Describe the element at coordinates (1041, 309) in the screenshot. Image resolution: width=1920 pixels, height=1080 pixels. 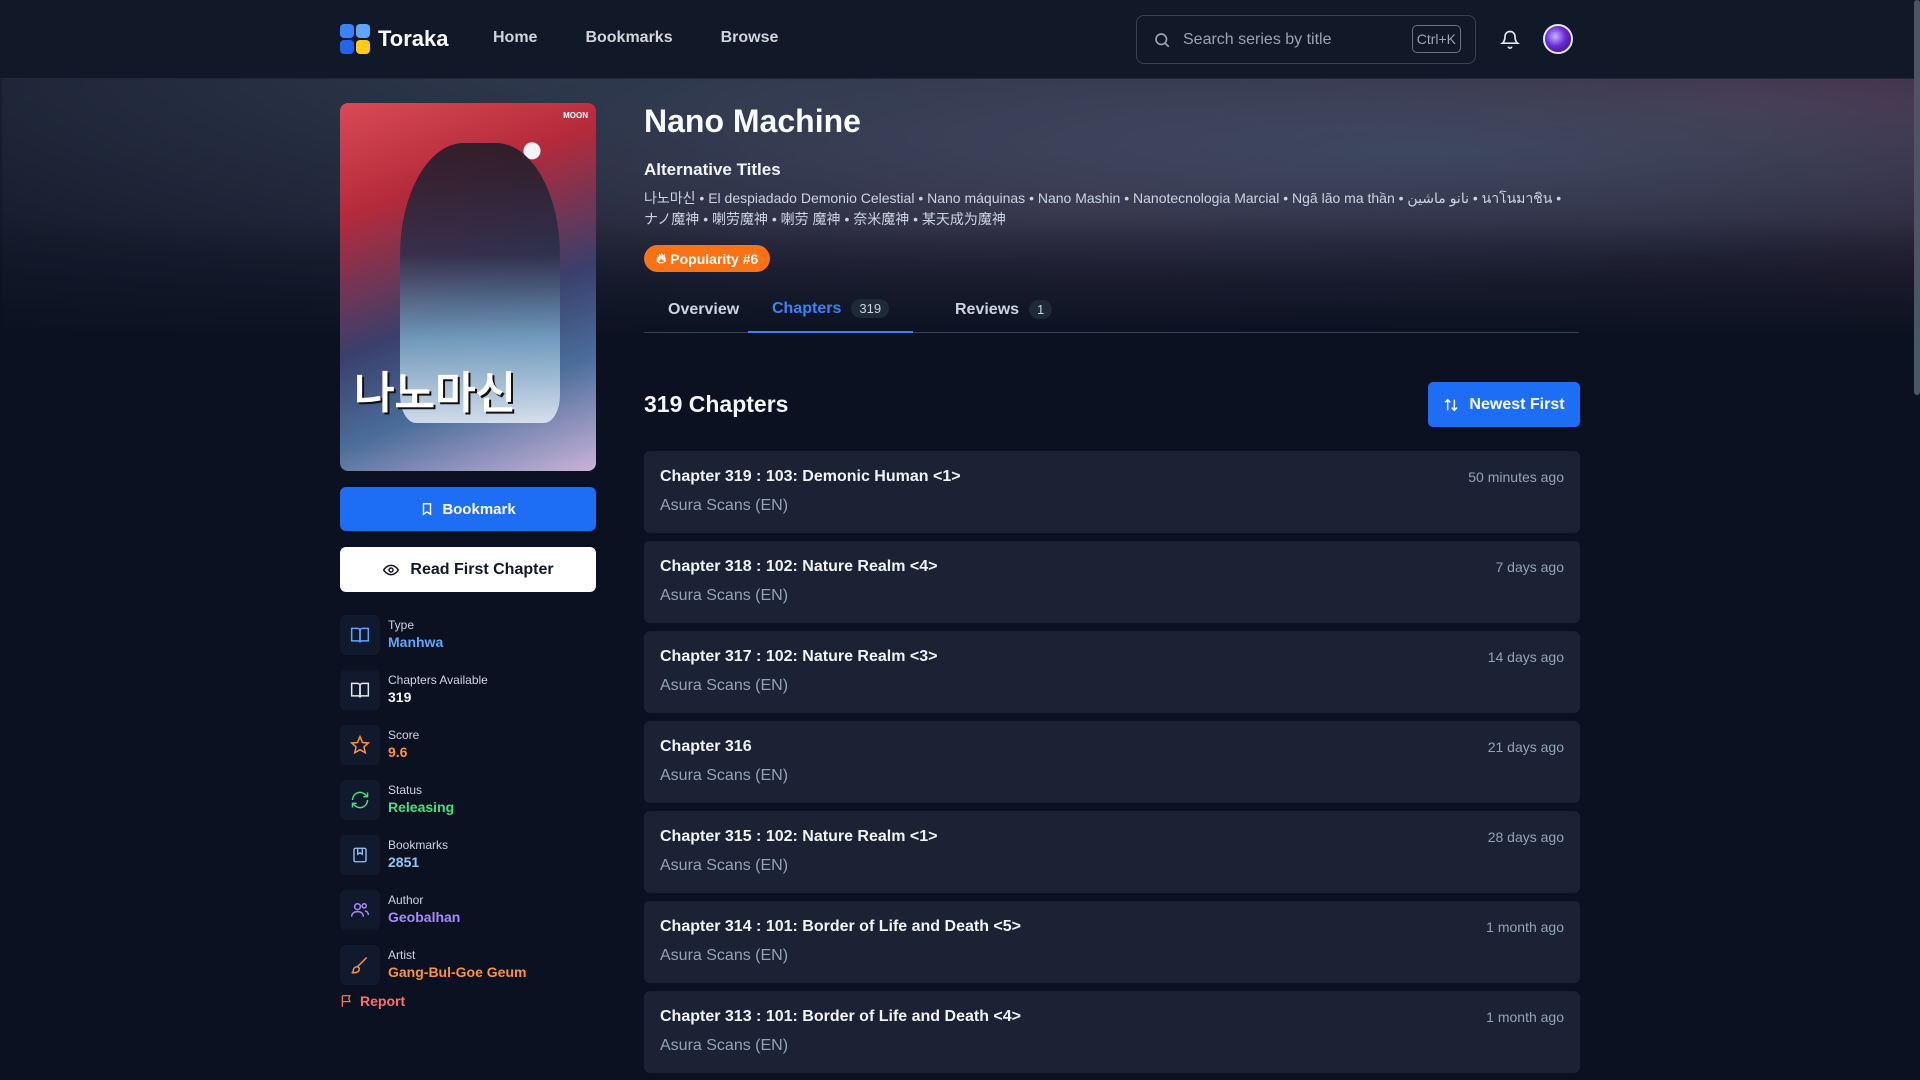
I see `tab-reviews-count: 1` at that location.